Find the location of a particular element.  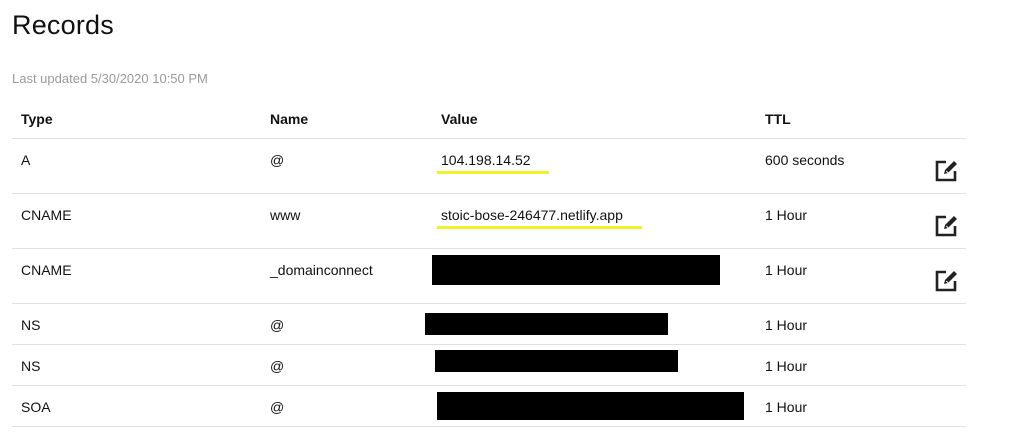

header-ttl: TTL is located at coordinates (778, 119).